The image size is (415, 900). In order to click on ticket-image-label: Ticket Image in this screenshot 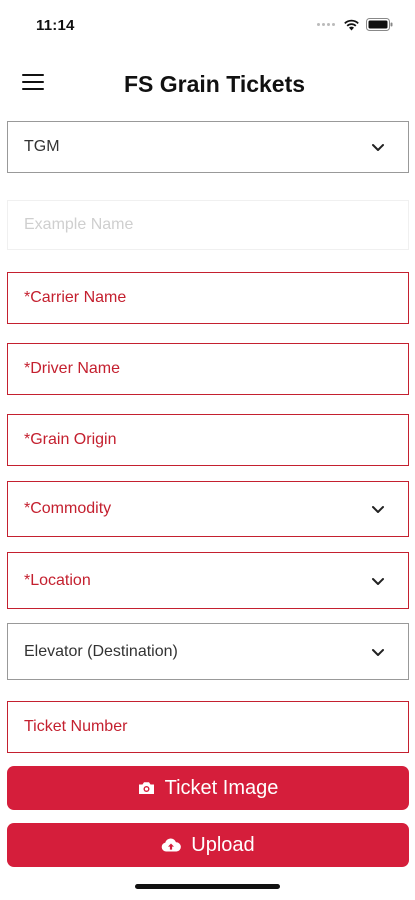, I will do `click(221, 787)`.